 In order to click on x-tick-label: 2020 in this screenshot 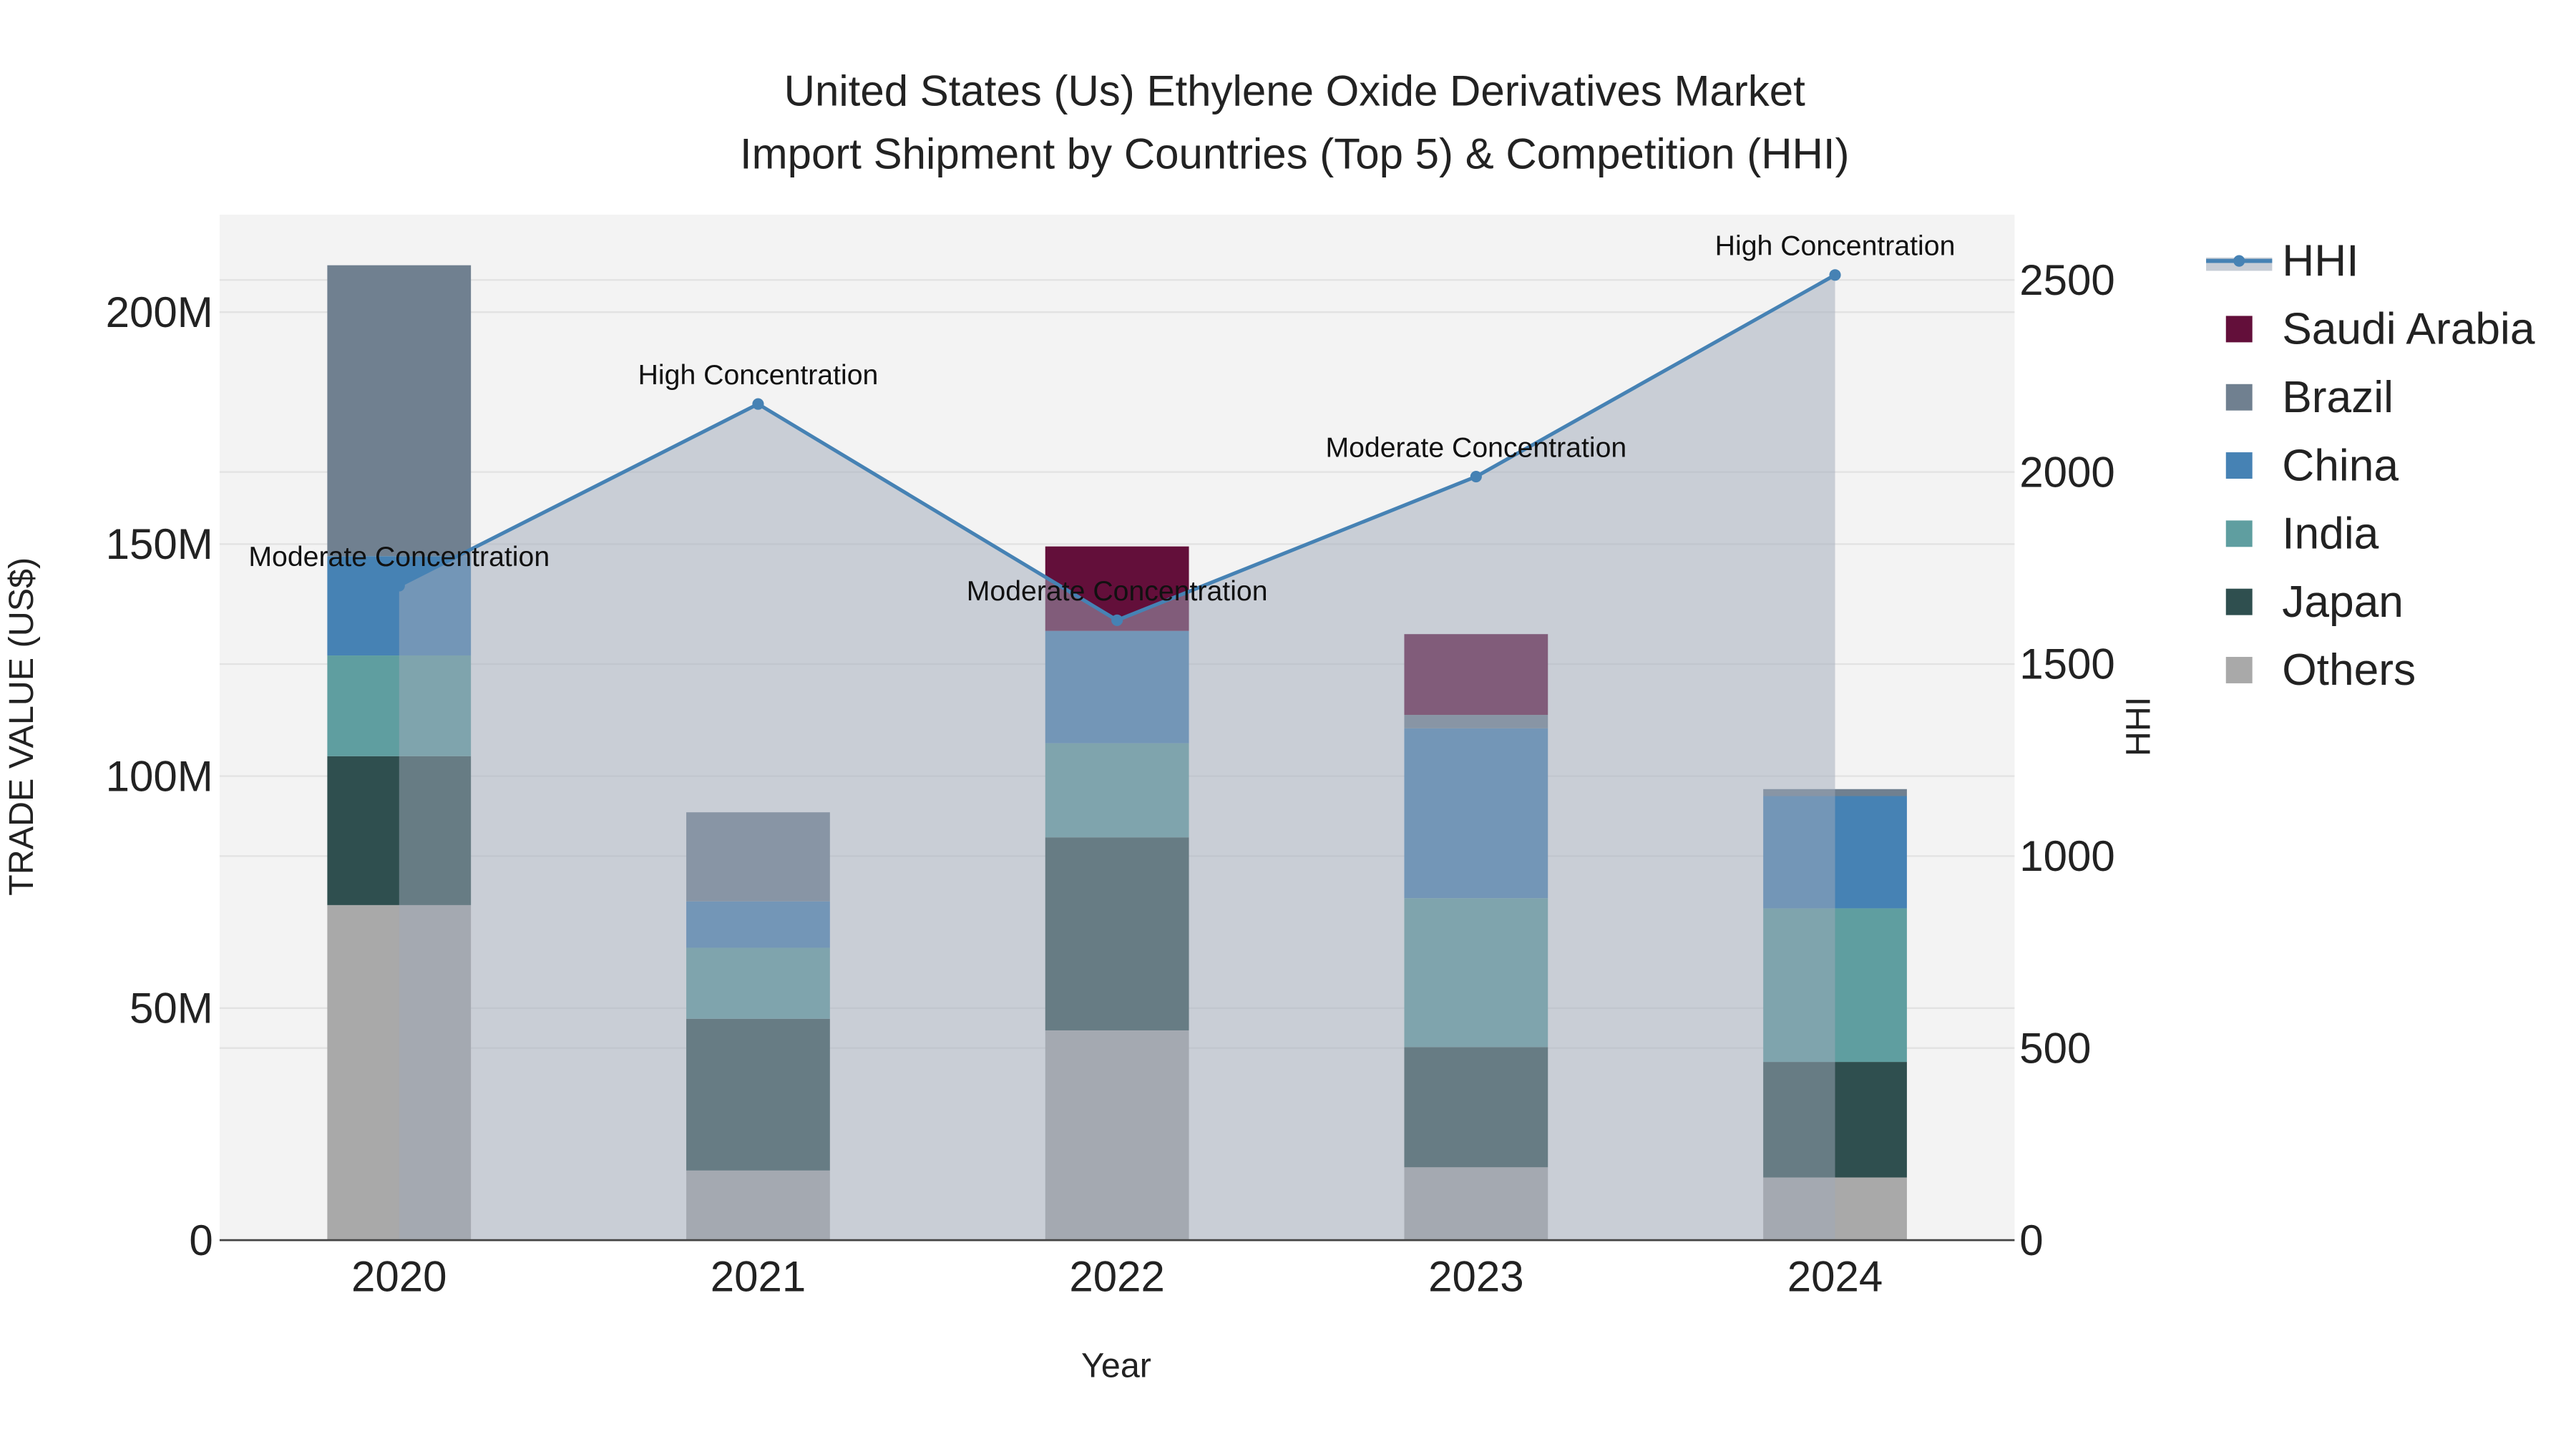, I will do `click(399, 1277)`.